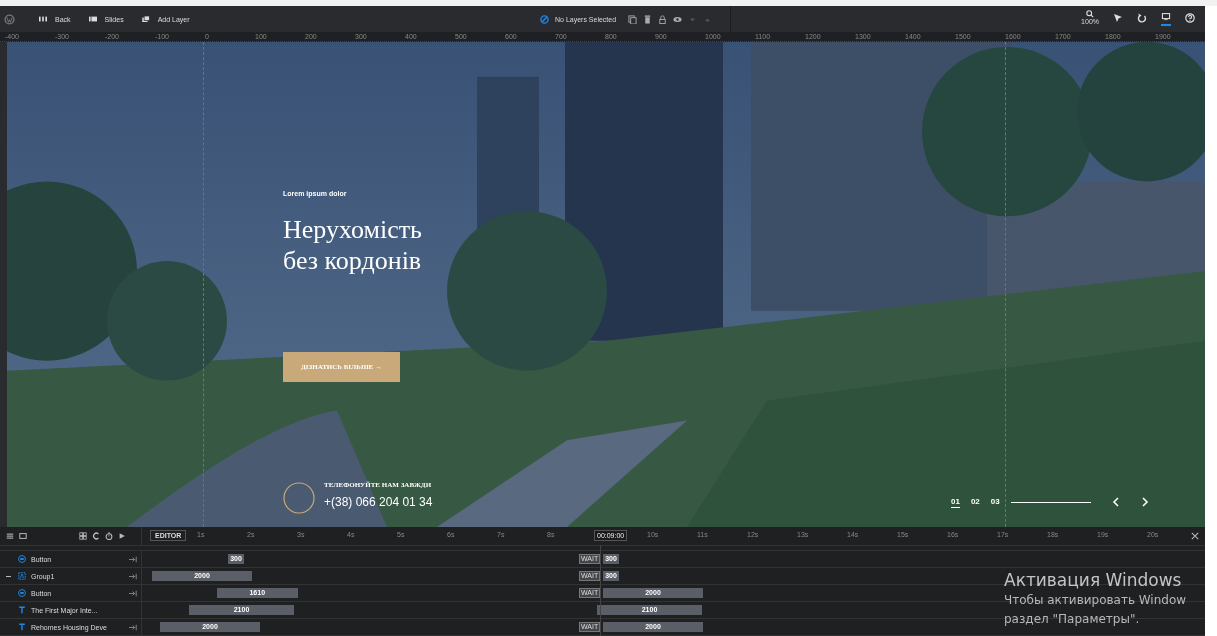 This screenshot has height=636, width=1217. I want to click on frame-icon, so click(23, 536).